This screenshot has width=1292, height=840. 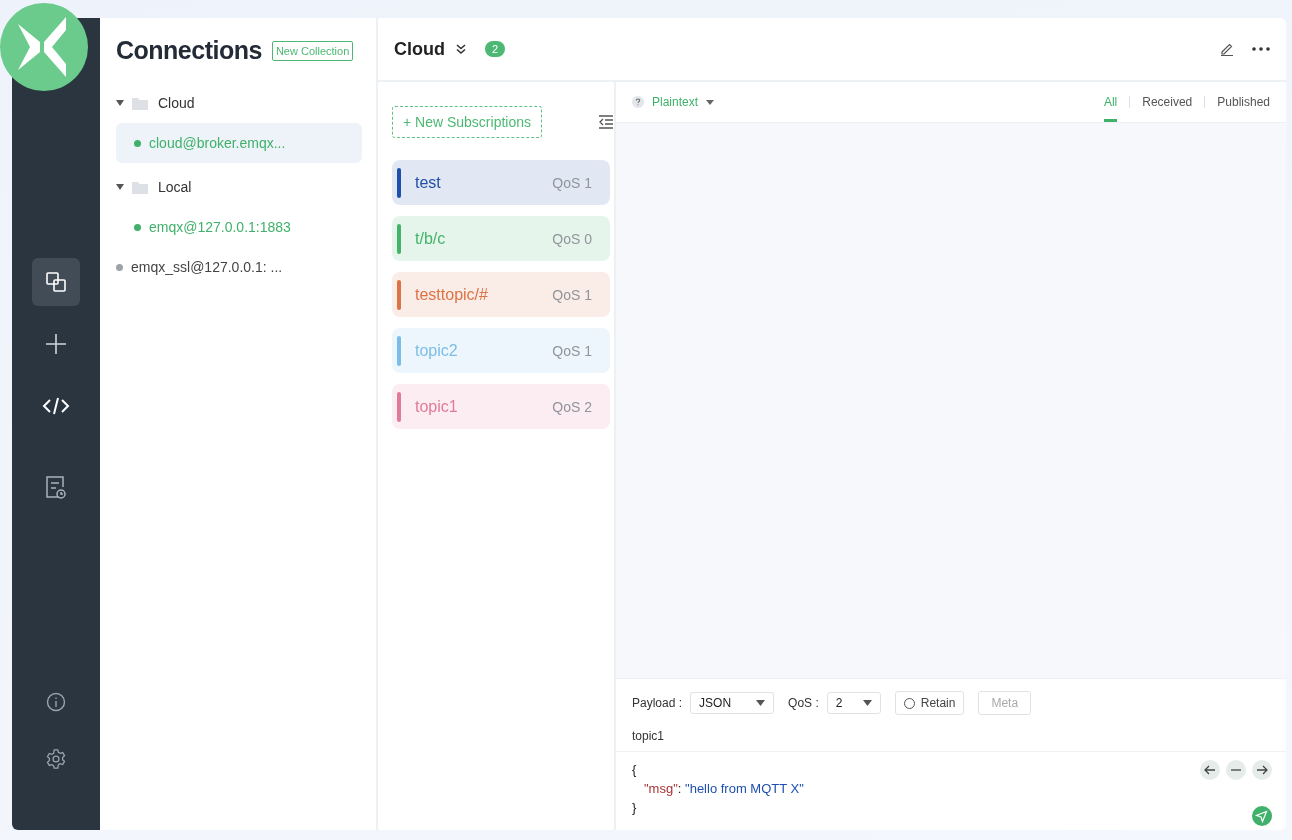 I want to click on retain-toggle: Retain, so click(x=929, y=703).